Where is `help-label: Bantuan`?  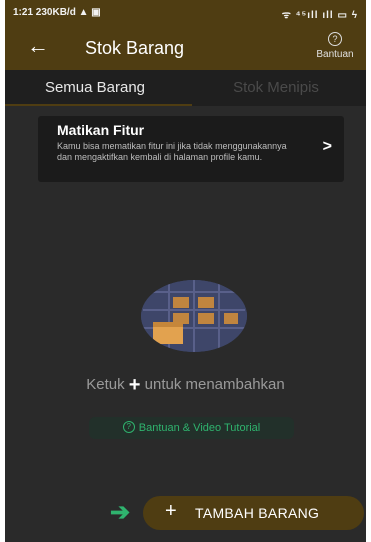 help-label: Bantuan is located at coordinates (335, 54).